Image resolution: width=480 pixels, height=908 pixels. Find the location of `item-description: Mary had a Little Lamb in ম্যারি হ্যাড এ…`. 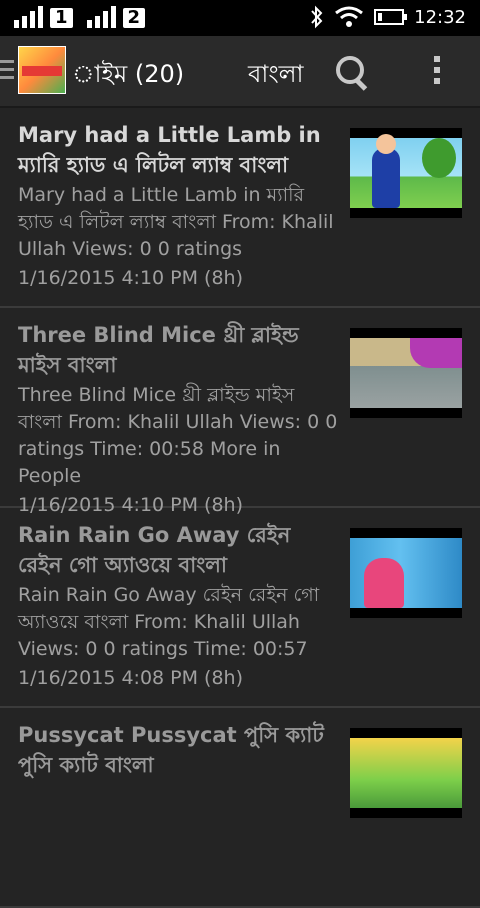

item-description: Mary had a Little Lamb in ম্যারি হ্যাড এ… is located at coordinates (176, 222).